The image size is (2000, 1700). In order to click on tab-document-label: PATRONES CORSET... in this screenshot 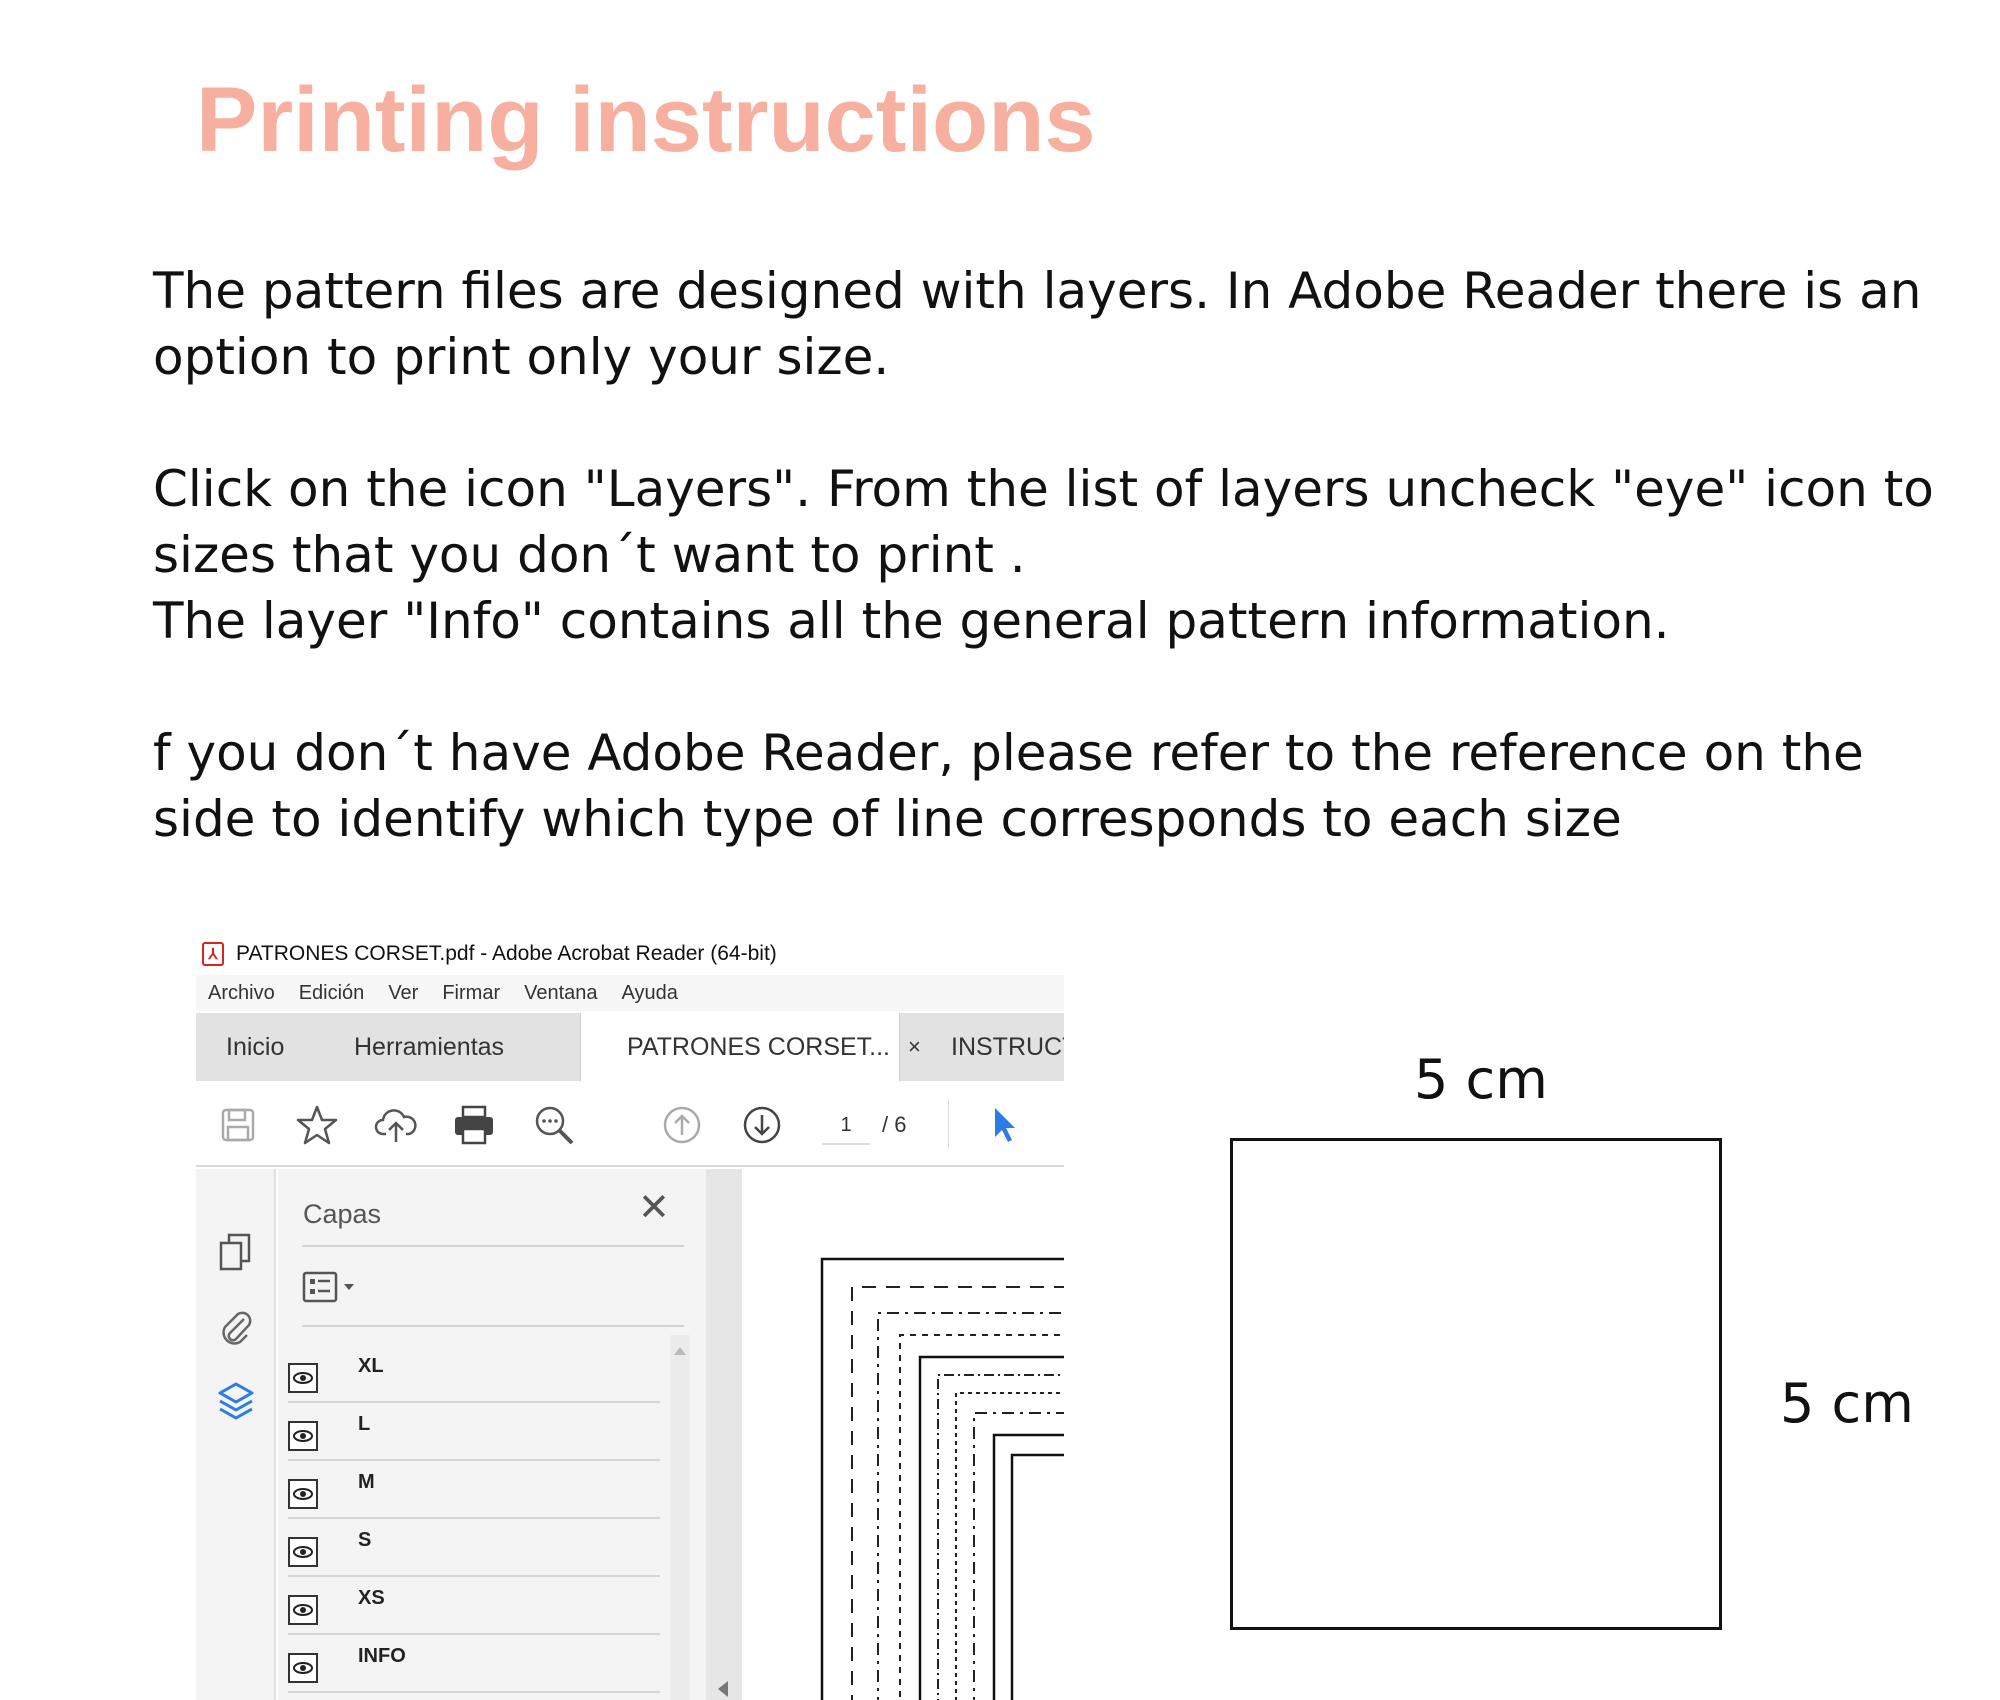, I will do `click(759, 1046)`.